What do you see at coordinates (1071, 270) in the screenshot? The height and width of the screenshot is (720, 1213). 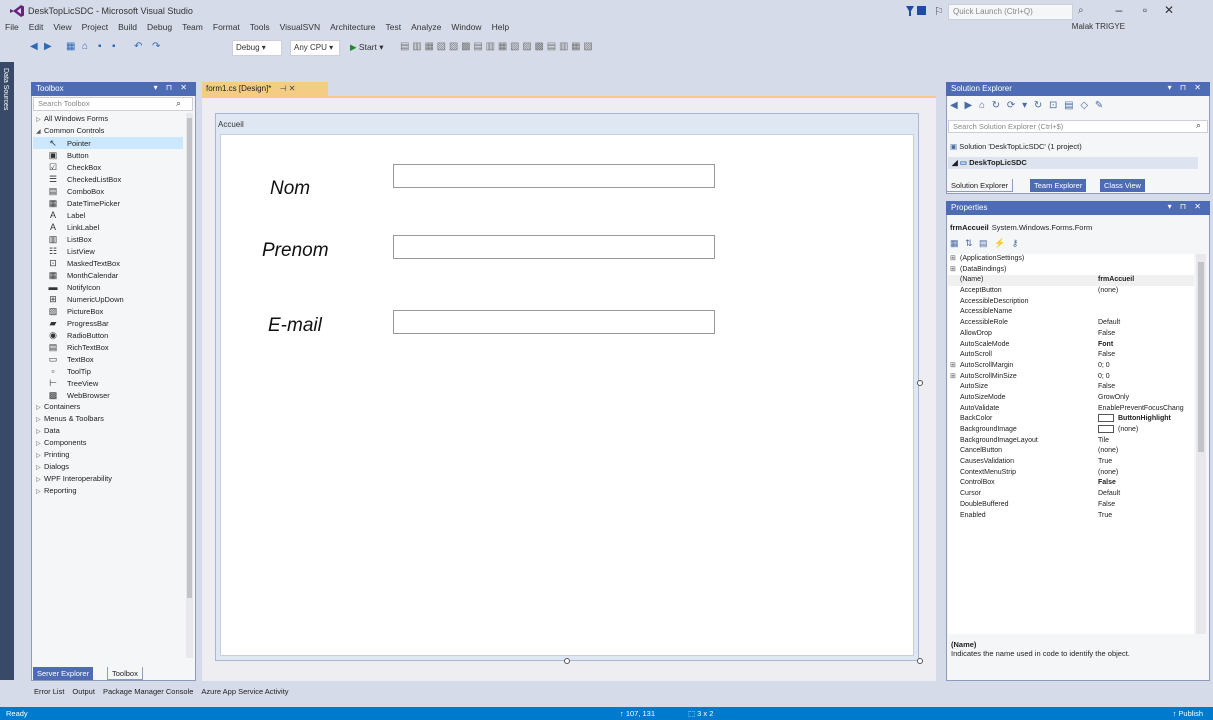 I see `property-row: ⊞ (DataBindings)` at bounding box center [1071, 270].